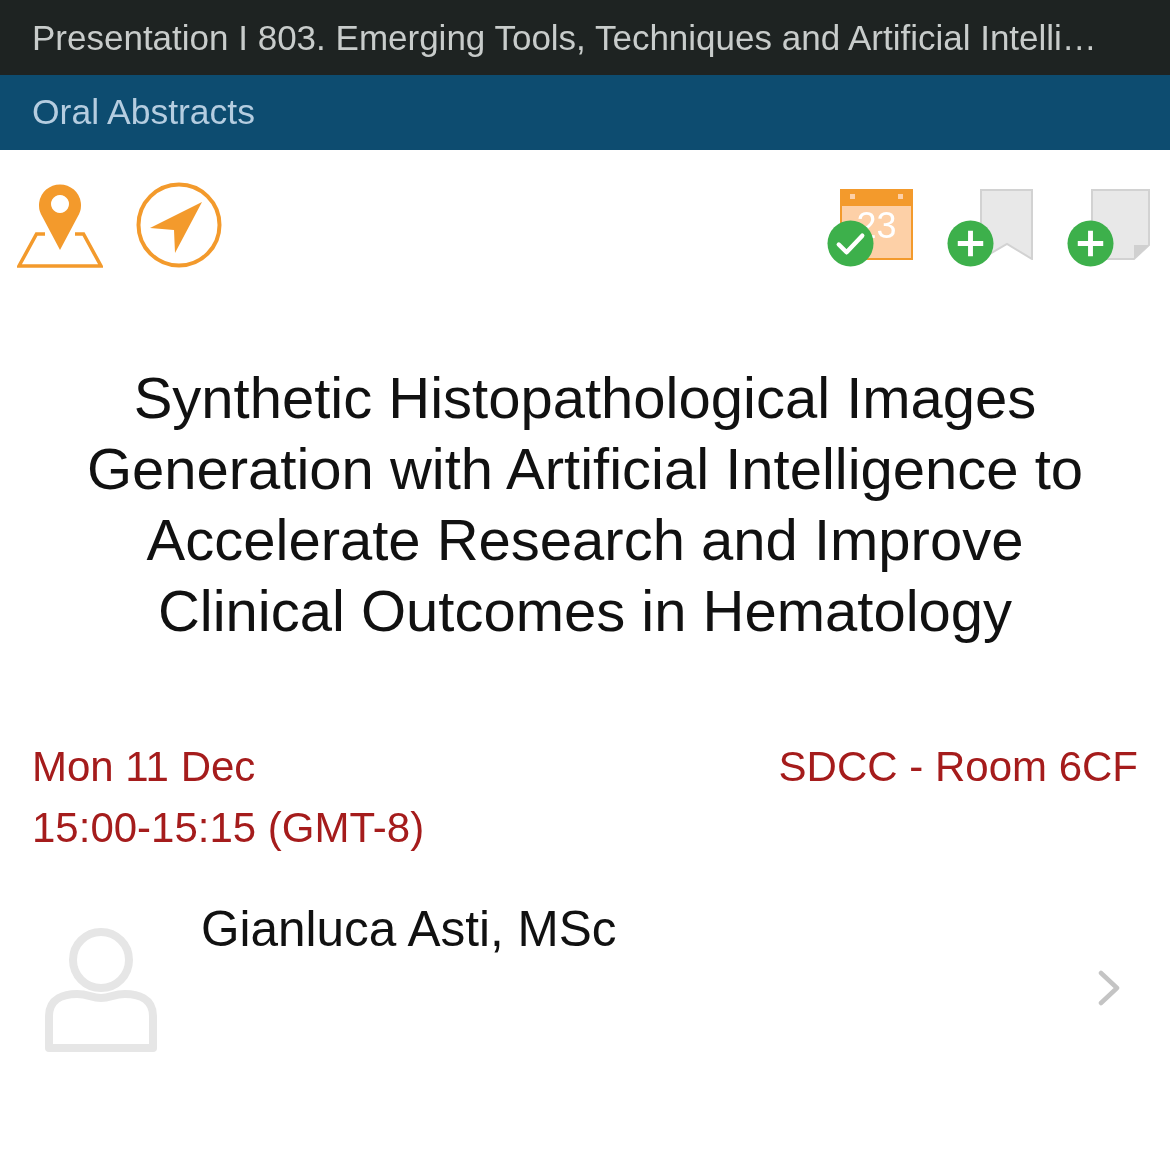 This screenshot has width=1170, height=1171. Describe the element at coordinates (101, 991) in the screenshot. I see `avatar-icon` at that location.